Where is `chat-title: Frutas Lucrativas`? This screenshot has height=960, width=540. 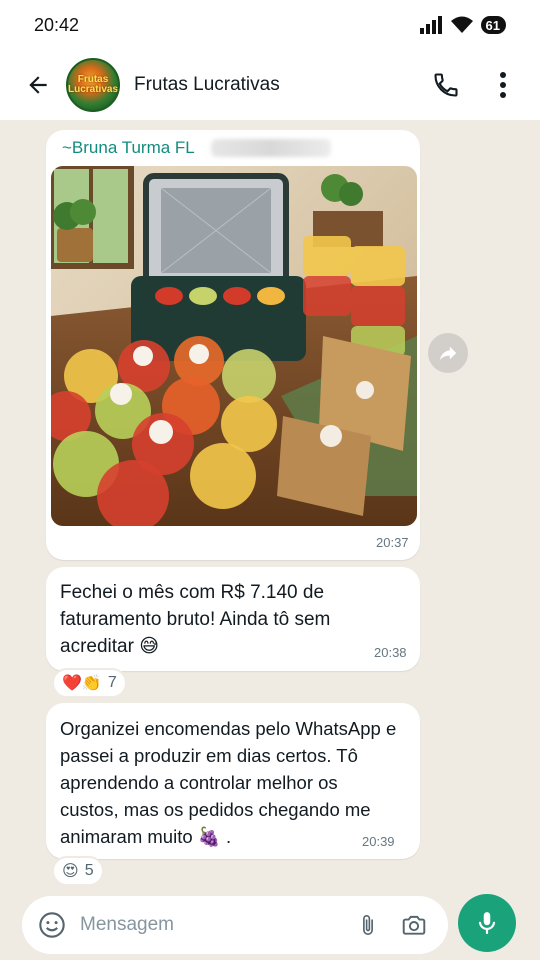
chat-title: Frutas Lucrativas is located at coordinates (280, 85).